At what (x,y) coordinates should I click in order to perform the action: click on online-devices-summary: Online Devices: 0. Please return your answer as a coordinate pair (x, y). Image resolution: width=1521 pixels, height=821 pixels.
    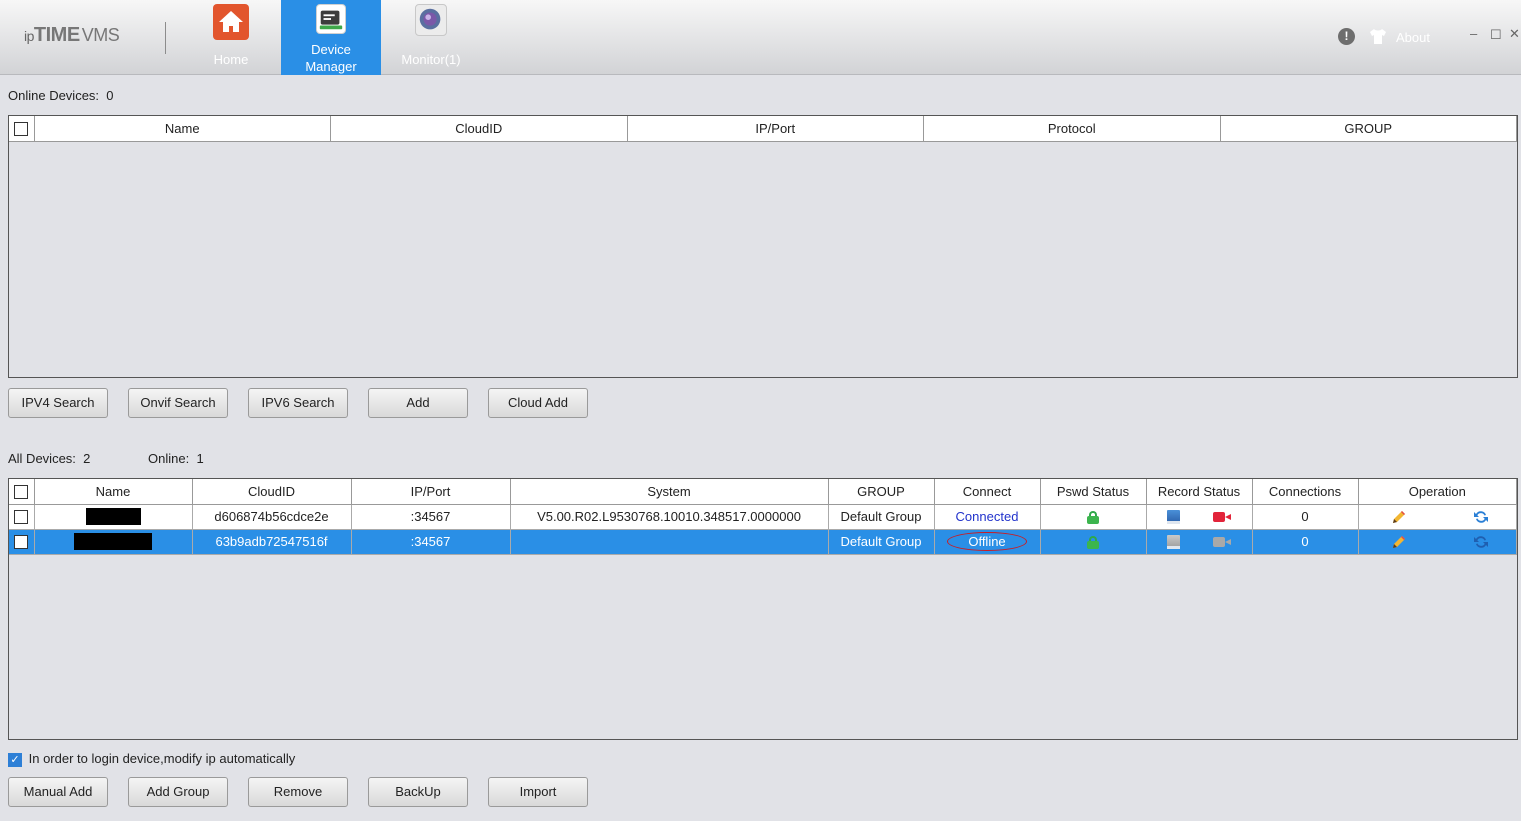
    Looking at the image, I should click on (61, 95).